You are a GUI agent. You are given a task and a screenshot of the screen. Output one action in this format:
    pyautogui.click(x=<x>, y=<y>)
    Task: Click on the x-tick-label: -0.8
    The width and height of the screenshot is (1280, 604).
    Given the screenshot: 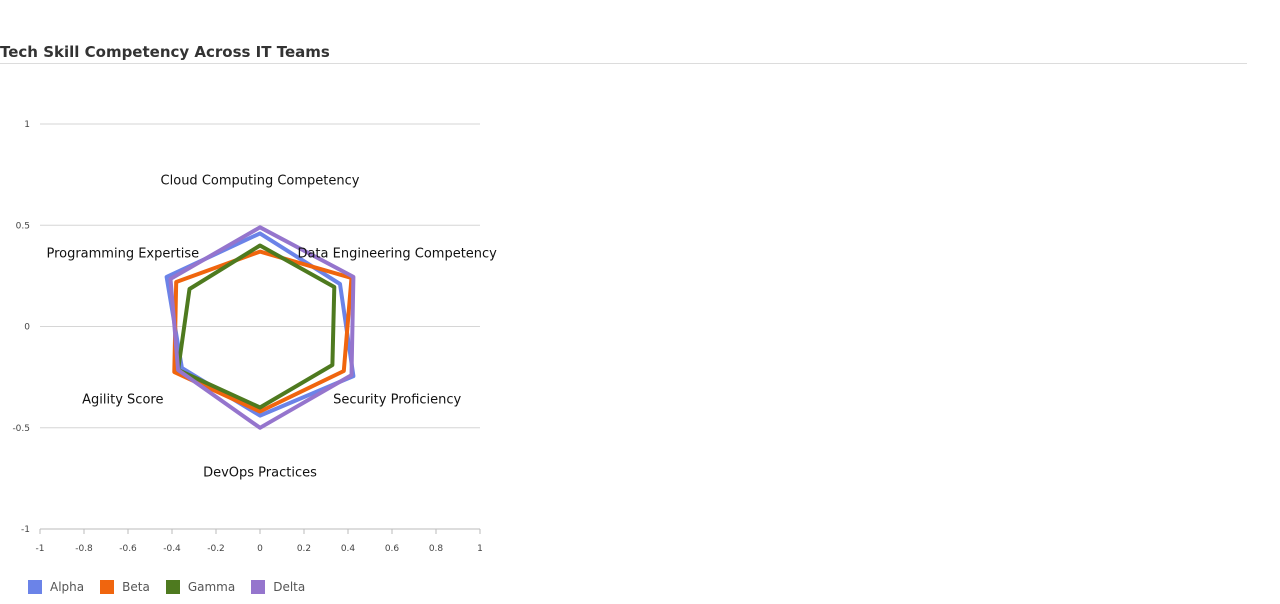 What is the action you would take?
    pyautogui.click(x=84, y=549)
    